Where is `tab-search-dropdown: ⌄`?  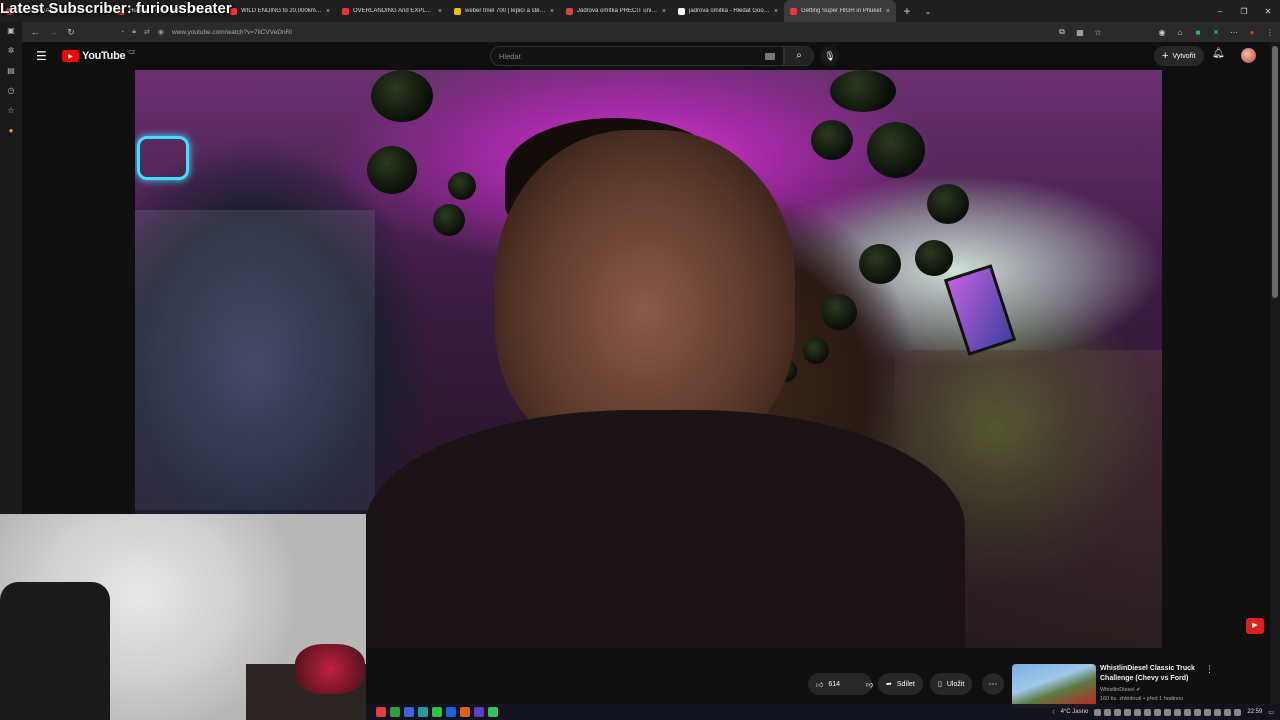 tab-search-dropdown: ⌄ is located at coordinates (928, 11).